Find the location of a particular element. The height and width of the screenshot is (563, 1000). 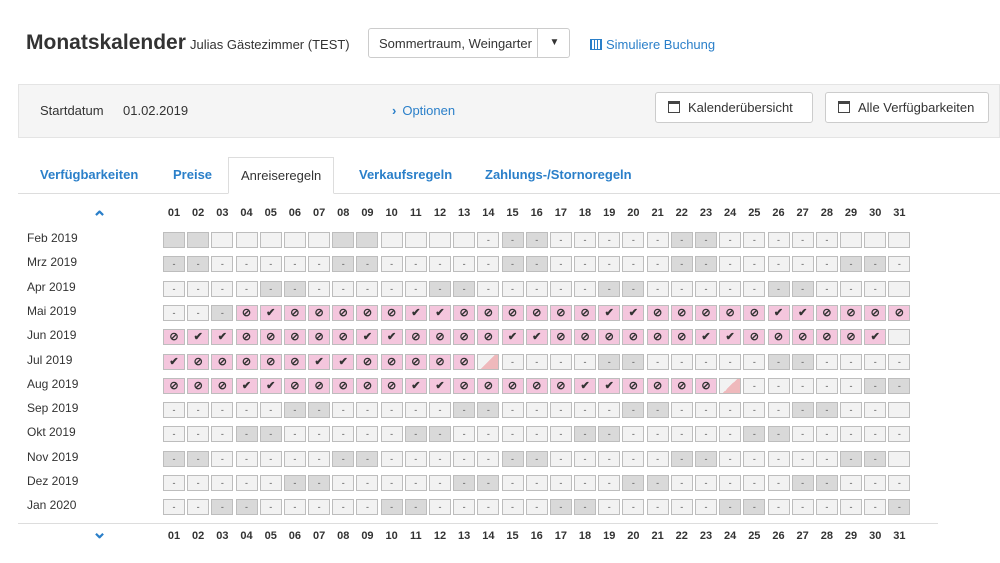

calendar-overview-button: Kalenderübersicht is located at coordinates (734, 107).